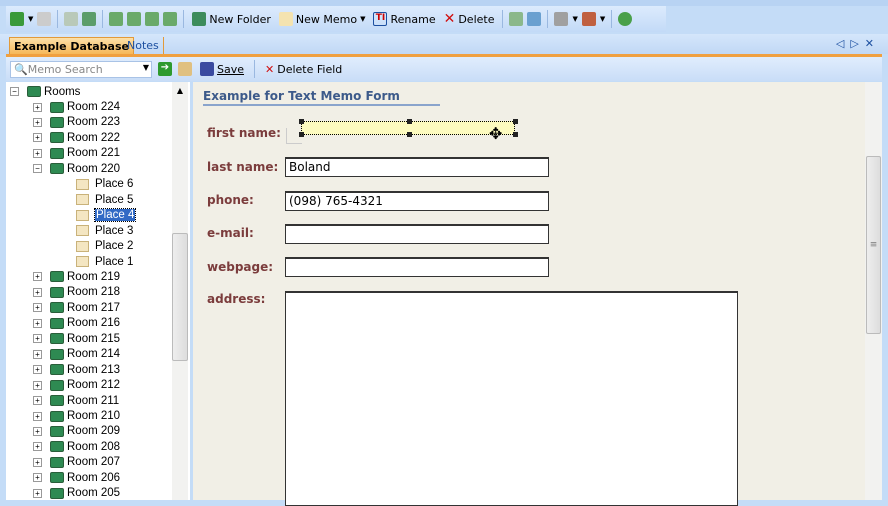 The height and width of the screenshot is (506, 888). I want to click on tree-room: + Room 210, so click(76, 416).